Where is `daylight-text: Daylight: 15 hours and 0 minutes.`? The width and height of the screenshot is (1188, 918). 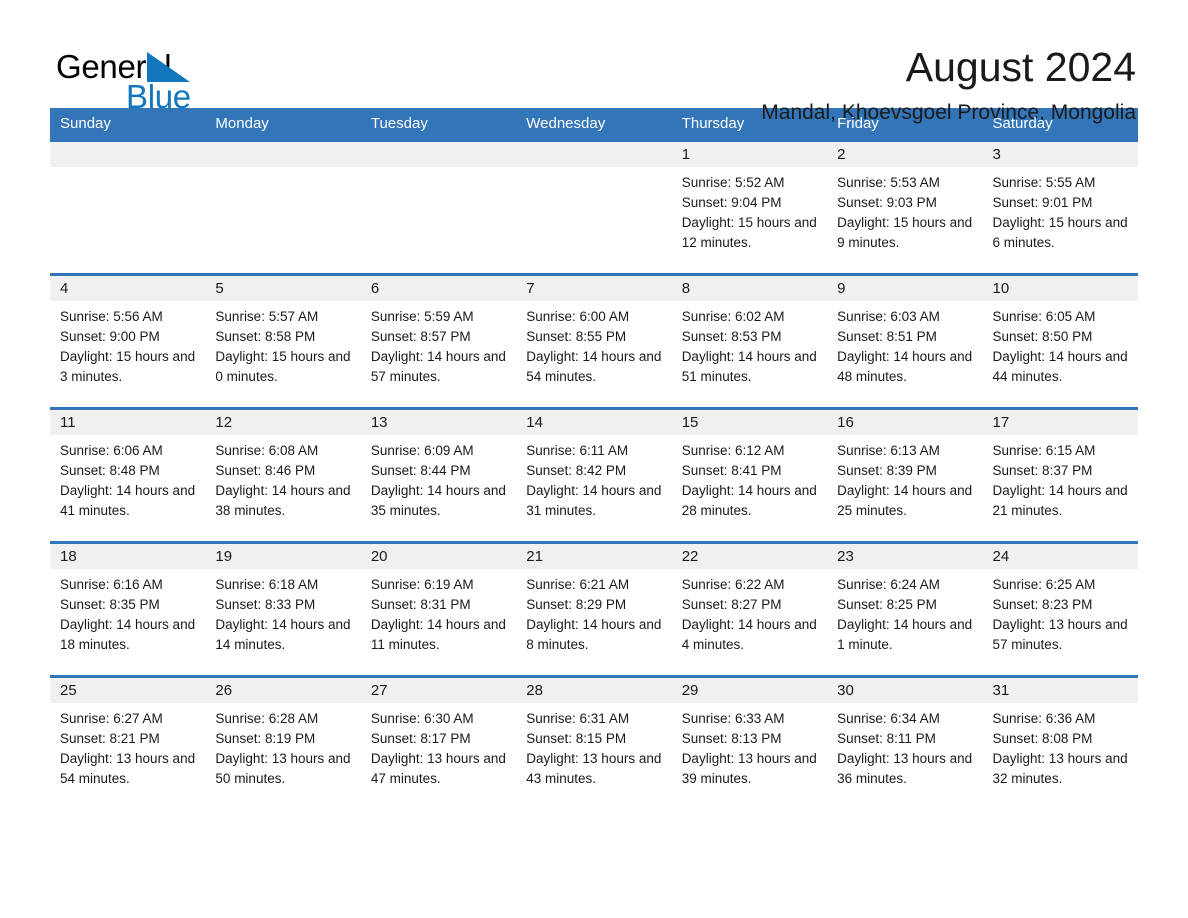
daylight-text: Daylight: 15 hours and 0 minutes. is located at coordinates (283, 366).